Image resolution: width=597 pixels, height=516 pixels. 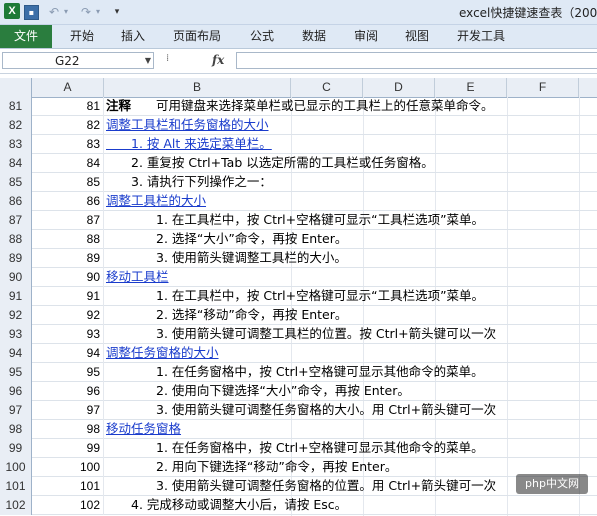 I want to click on row-header: 88, so click(x=16, y=239).